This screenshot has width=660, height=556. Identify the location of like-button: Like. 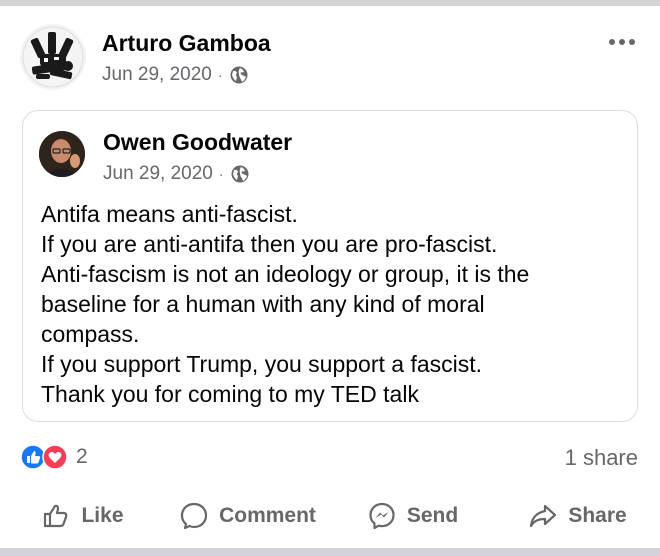
(82, 516).